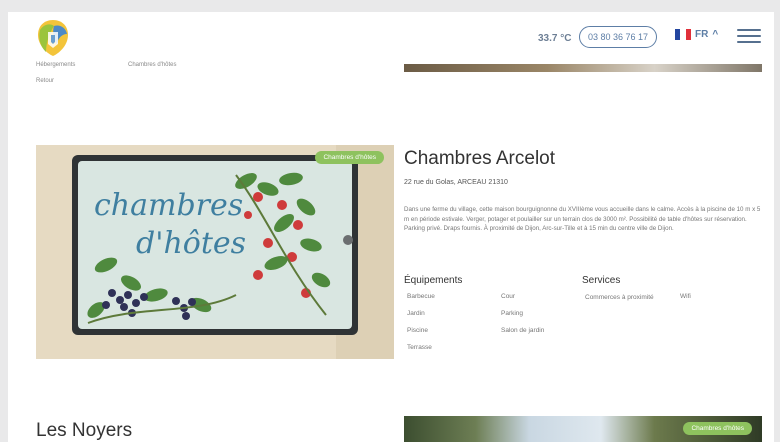 The width and height of the screenshot is (780, 442). I want to click on next-listing-photo: Chambres d'hôtes, so click(583, 429).